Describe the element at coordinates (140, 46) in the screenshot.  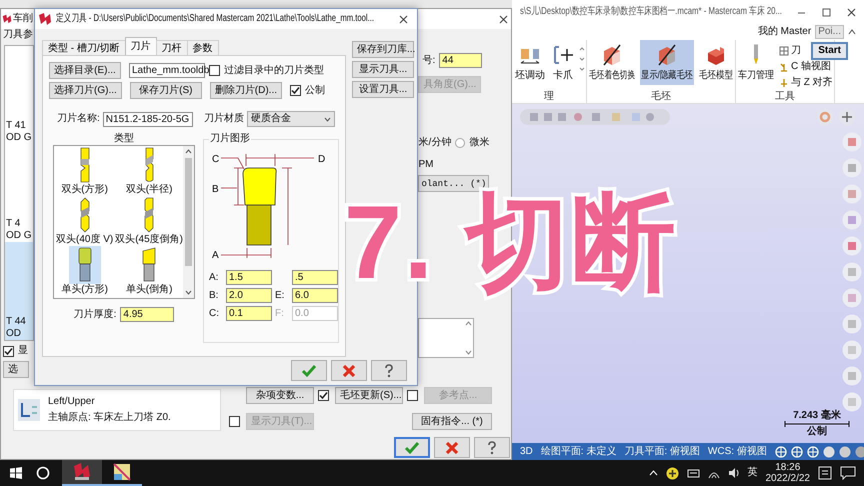
I see `tab: 刀片` at that location.